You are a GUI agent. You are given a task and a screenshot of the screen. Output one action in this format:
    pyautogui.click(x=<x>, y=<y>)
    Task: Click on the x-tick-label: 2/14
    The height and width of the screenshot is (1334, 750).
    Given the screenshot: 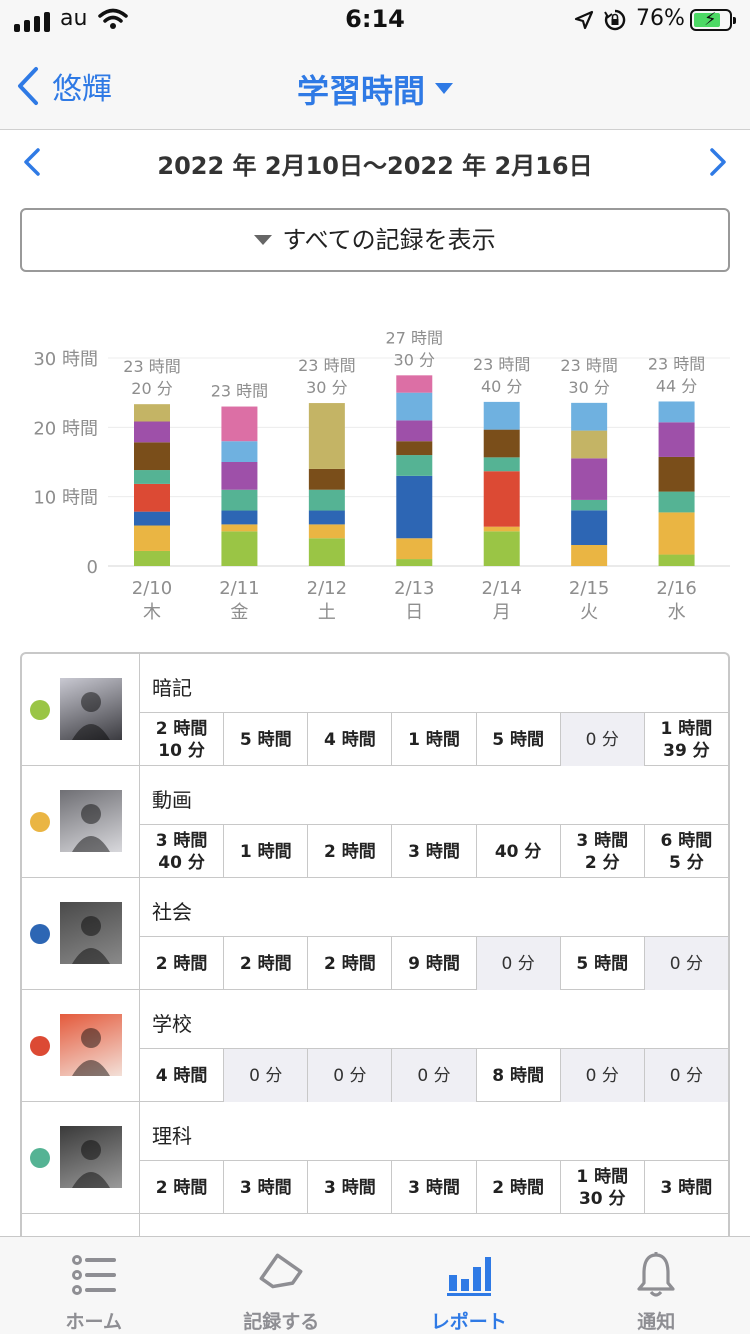 What is the action you would take?
    pyautogui.click(x=502, y=588)
    